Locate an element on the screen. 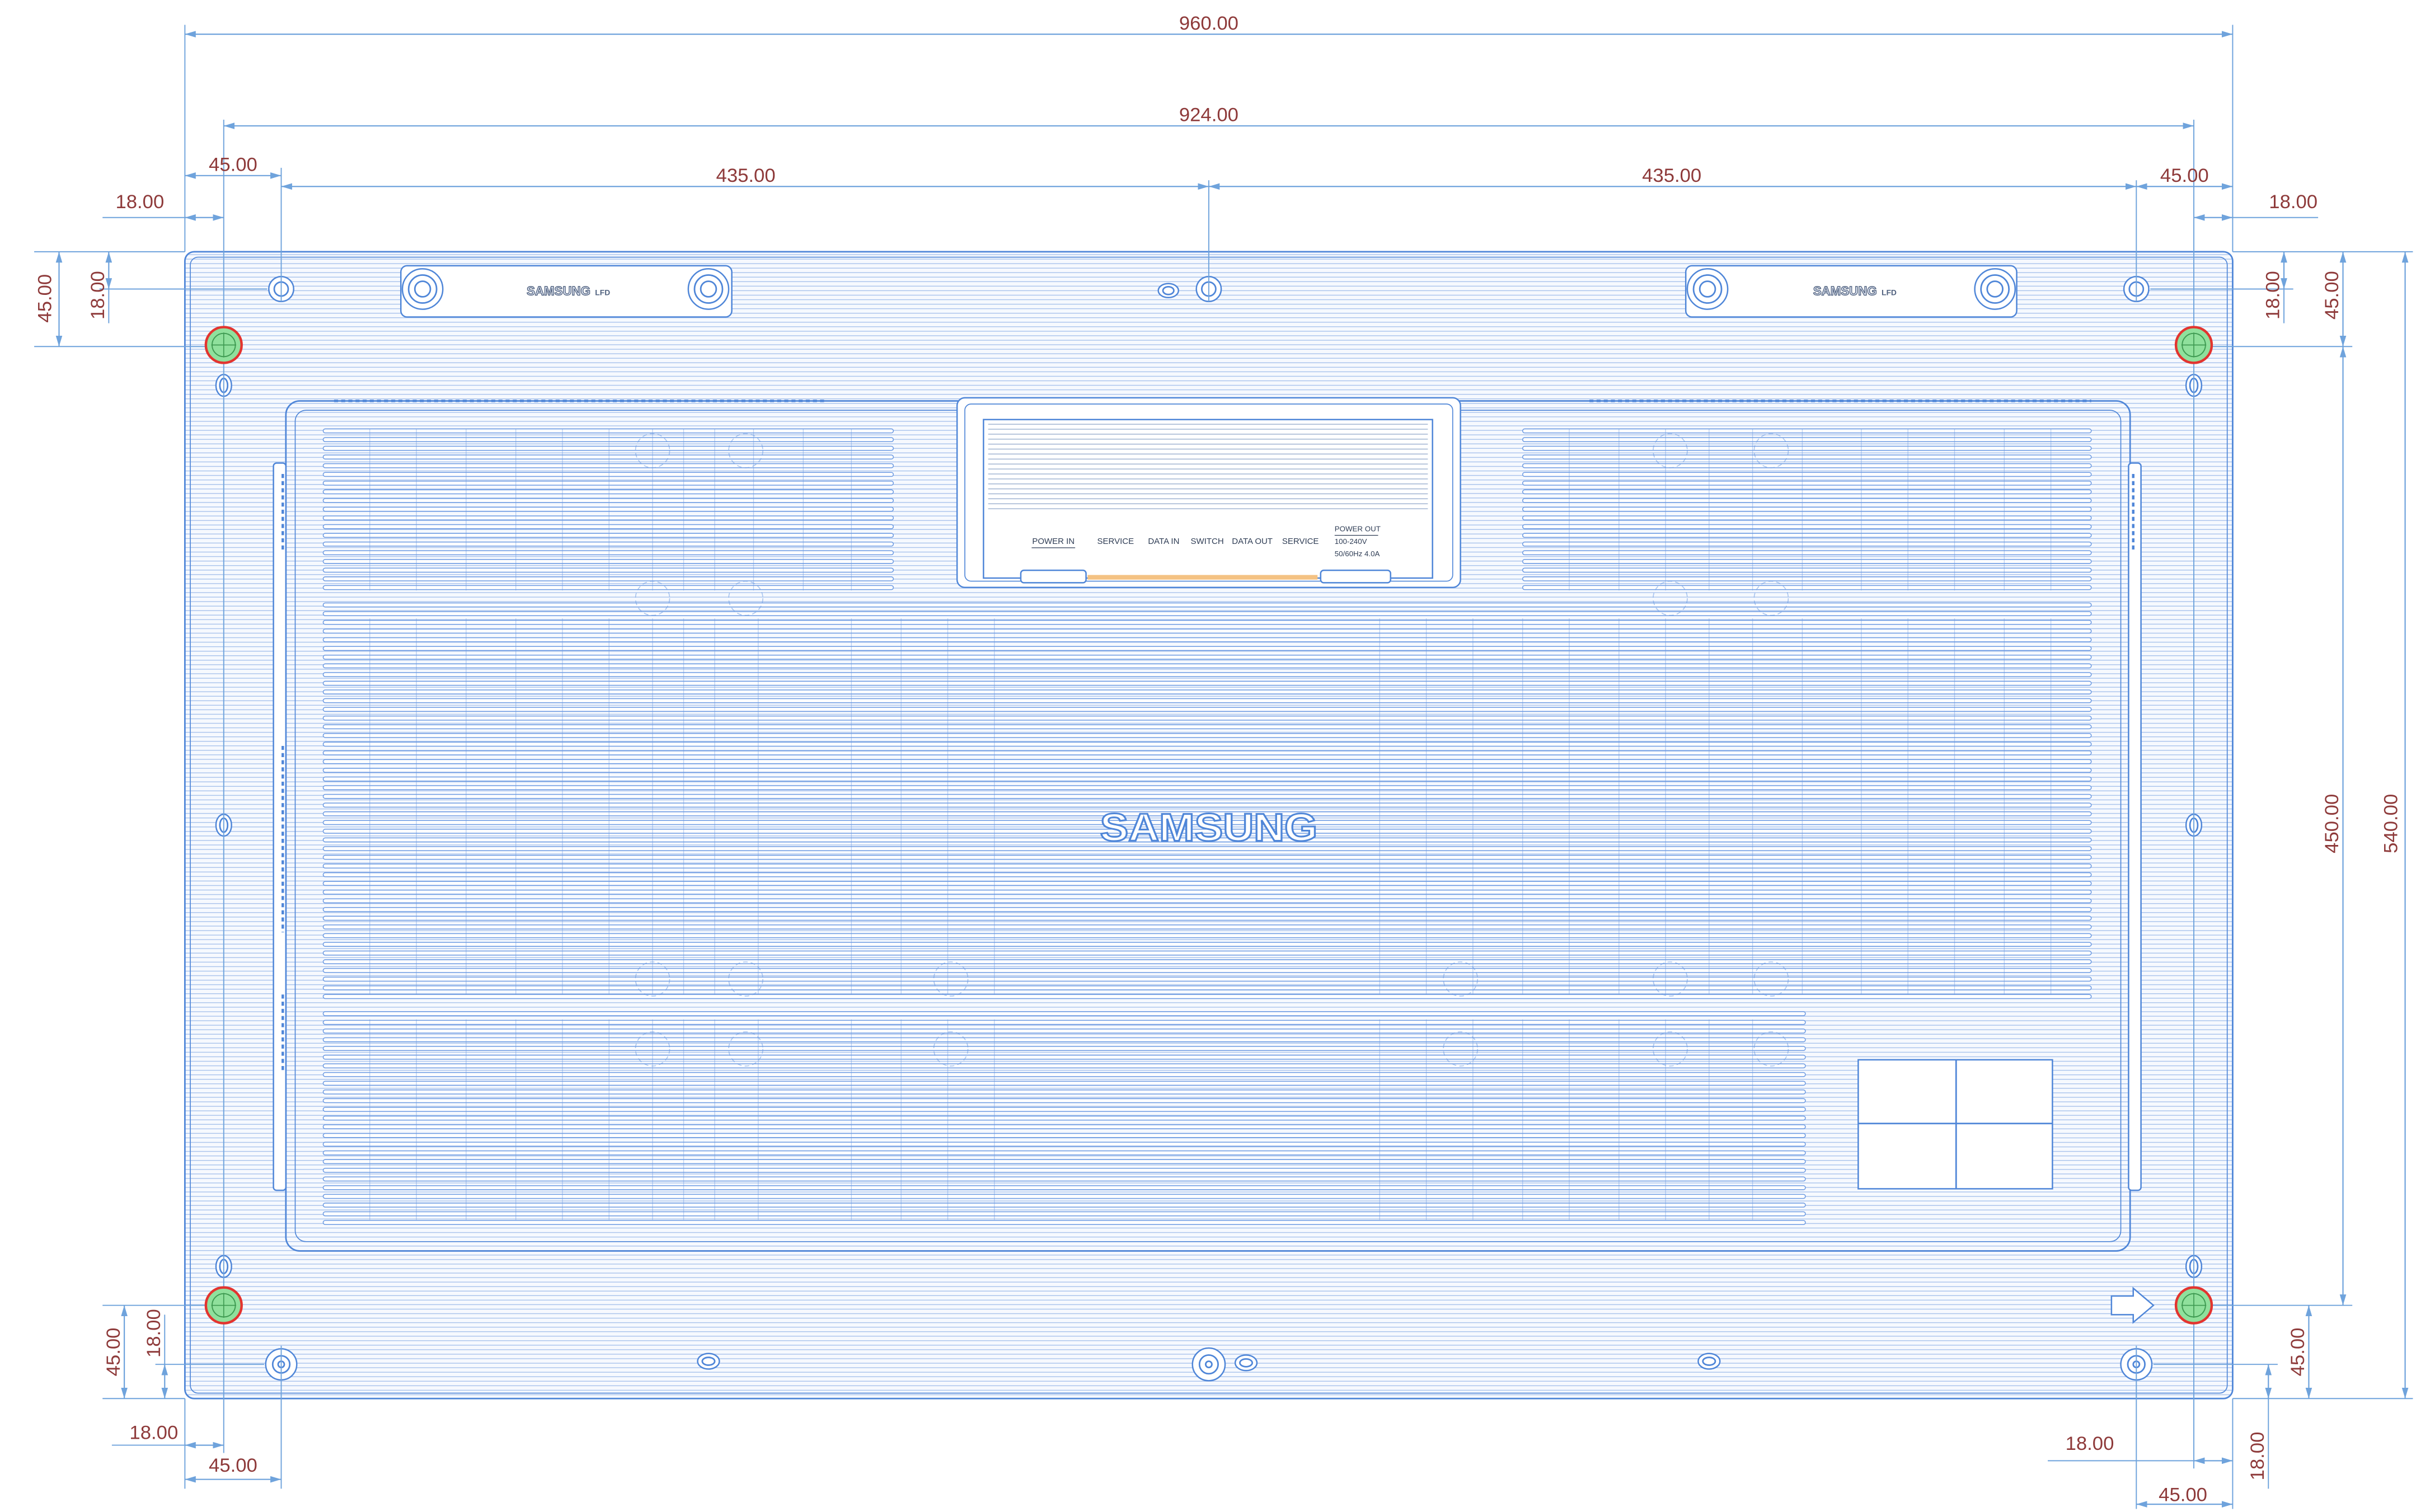 The image size is (2416, 1512). side-strip-right-body is located at coordinates (2135, 826).